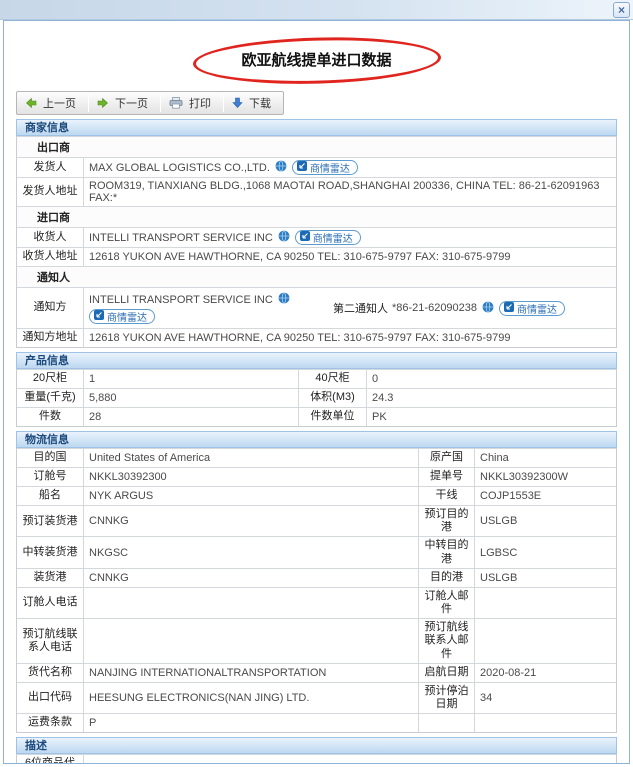 This screenshot has width=633, height=767. Describe the element at coordinates (491, 417) in the screenshot. I see `field-value: PK` at that location.